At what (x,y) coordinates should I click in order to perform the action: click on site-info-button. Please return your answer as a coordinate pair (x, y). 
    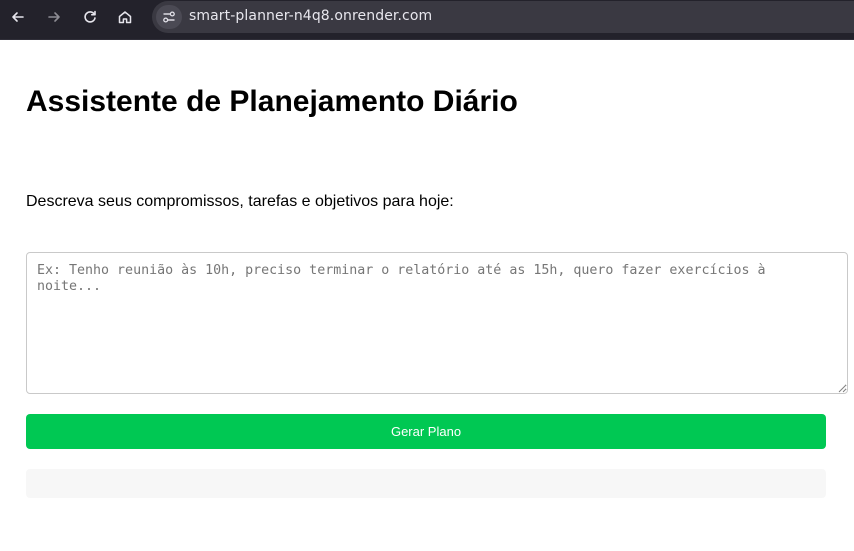
    Looking at the image, I should click on (169, 17).